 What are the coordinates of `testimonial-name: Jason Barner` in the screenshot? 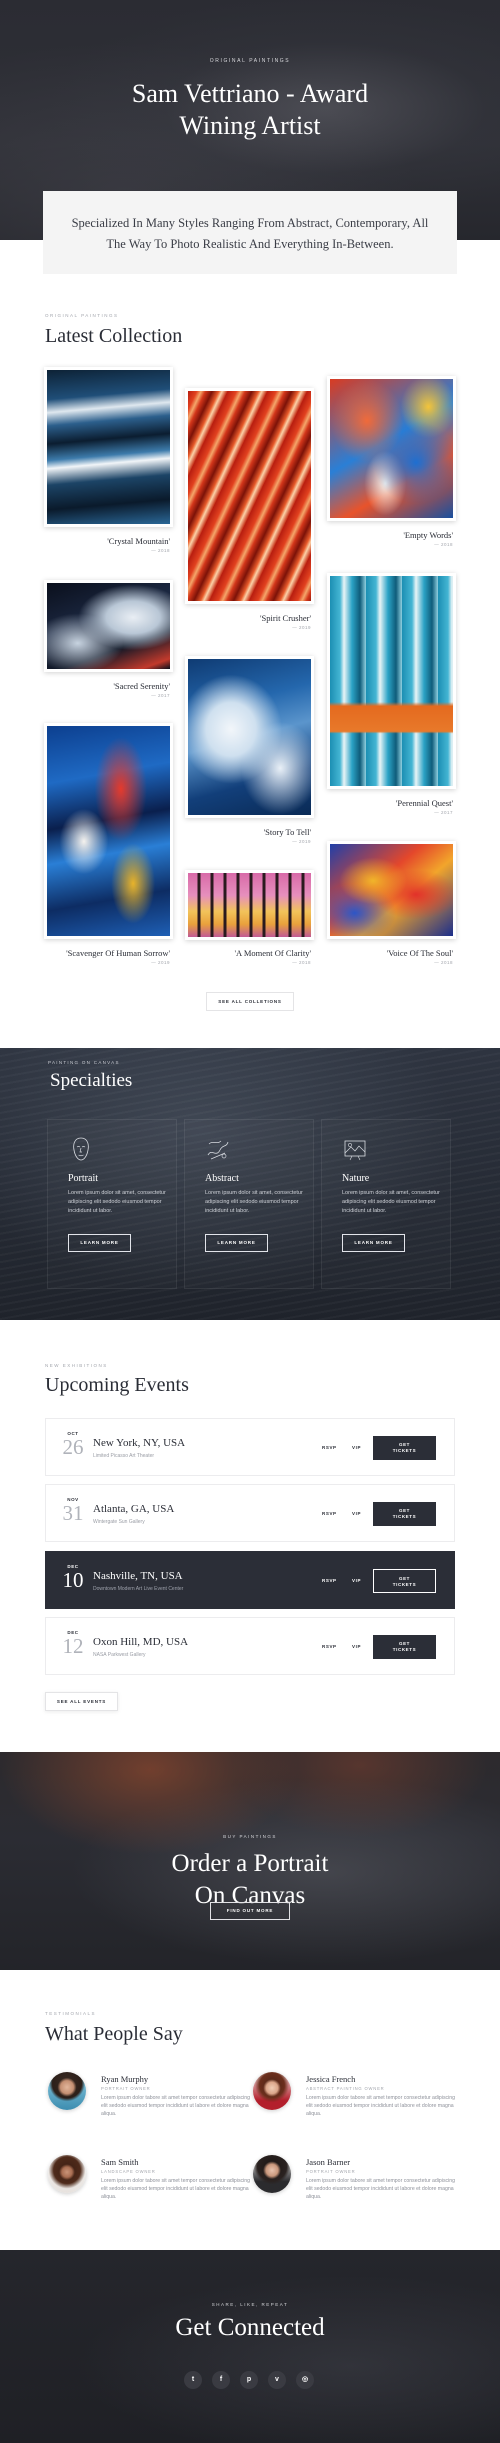 It's located at (328, 2162).